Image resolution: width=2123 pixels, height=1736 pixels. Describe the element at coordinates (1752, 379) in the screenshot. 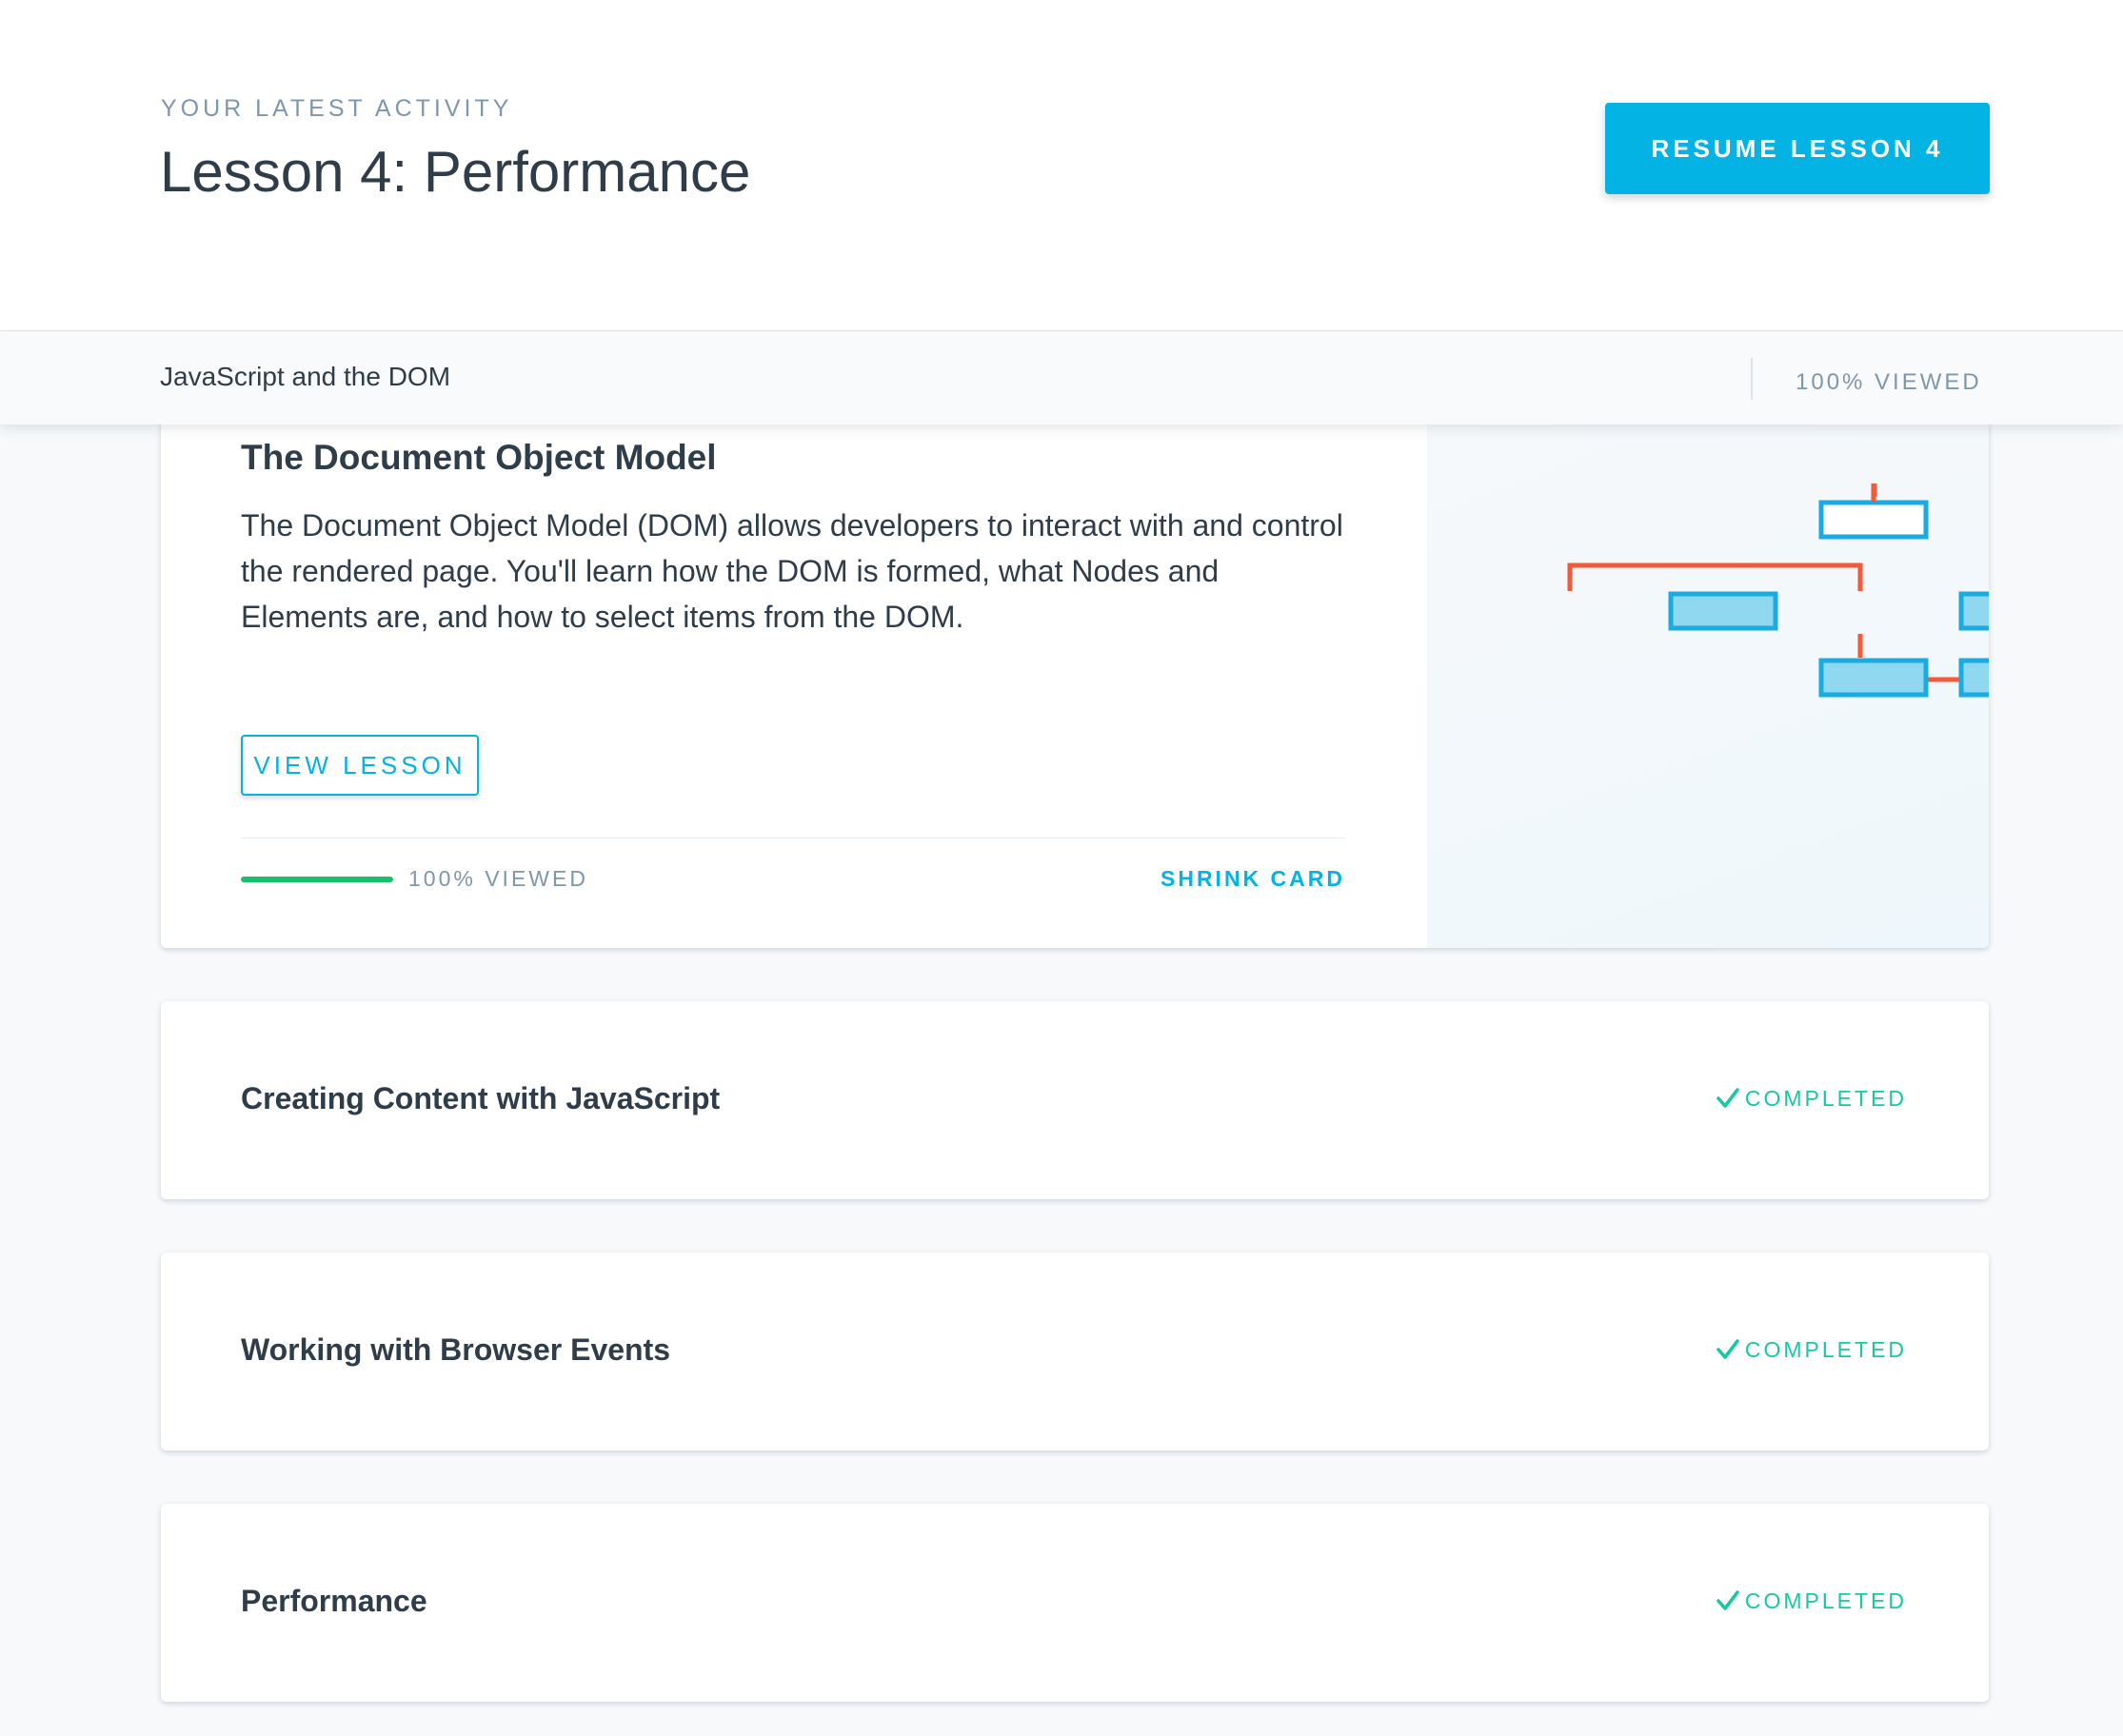

I see `subbar-divider` at that location.